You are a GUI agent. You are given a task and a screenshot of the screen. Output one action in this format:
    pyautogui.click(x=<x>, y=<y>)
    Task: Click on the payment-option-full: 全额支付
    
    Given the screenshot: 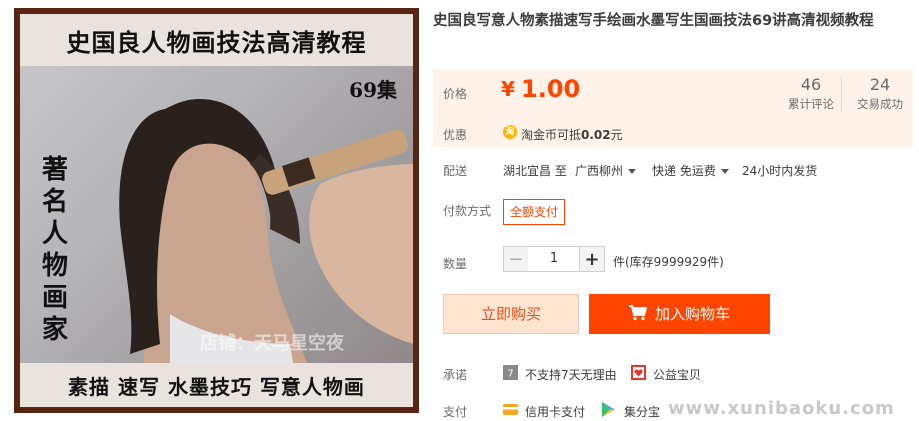 What is the action you would take?
    pyautogui.click(x=534, y=212)
    